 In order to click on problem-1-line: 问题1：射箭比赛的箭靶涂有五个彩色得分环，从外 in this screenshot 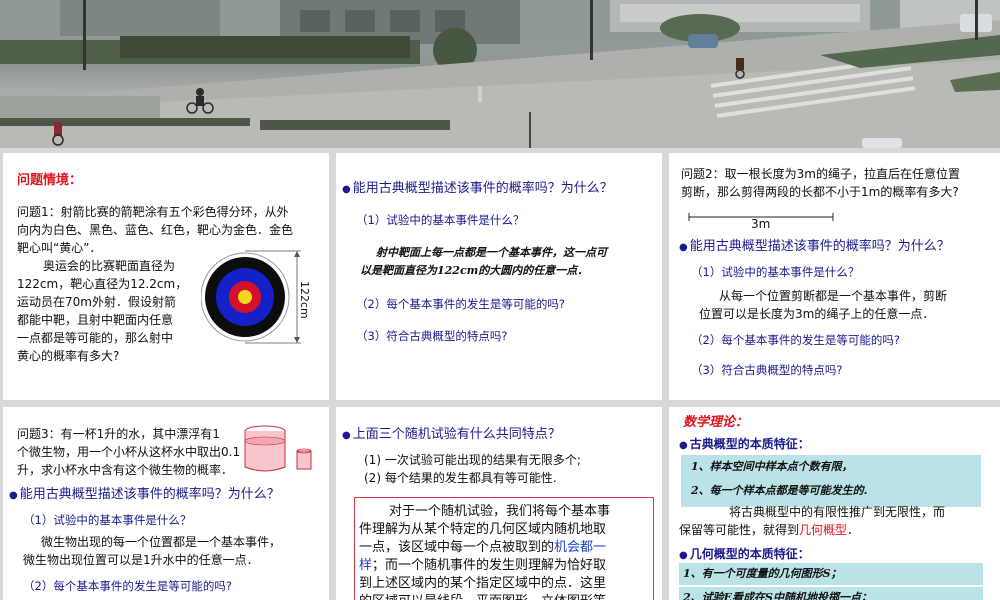, I will do `click(153, 212)`.